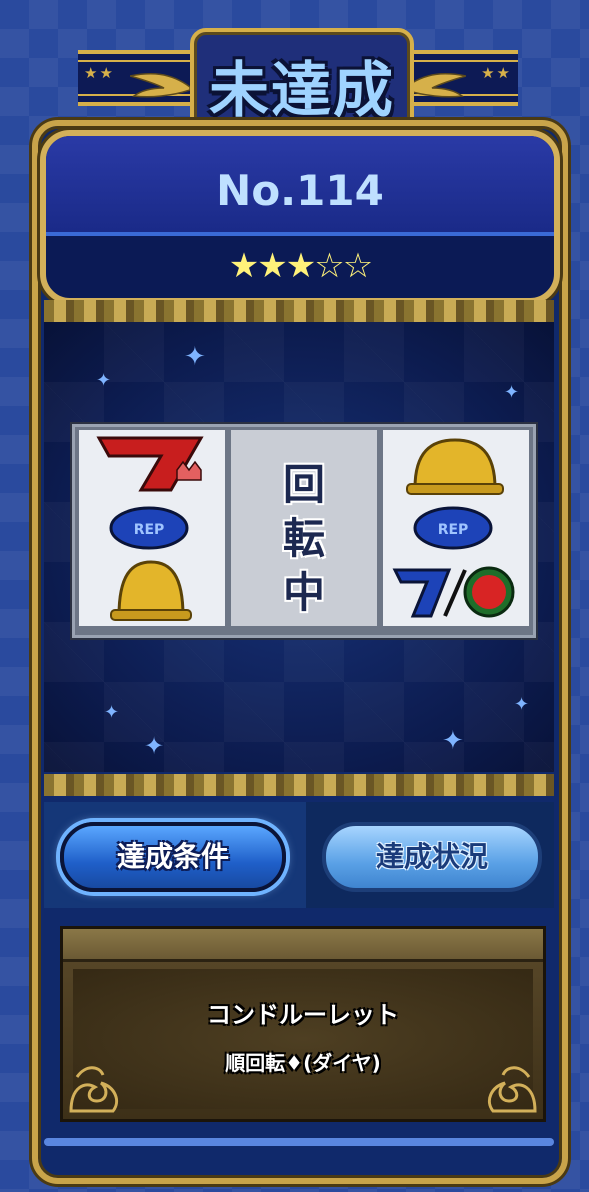  I want to click on red-seven-crown-icon, so click(150, 464).